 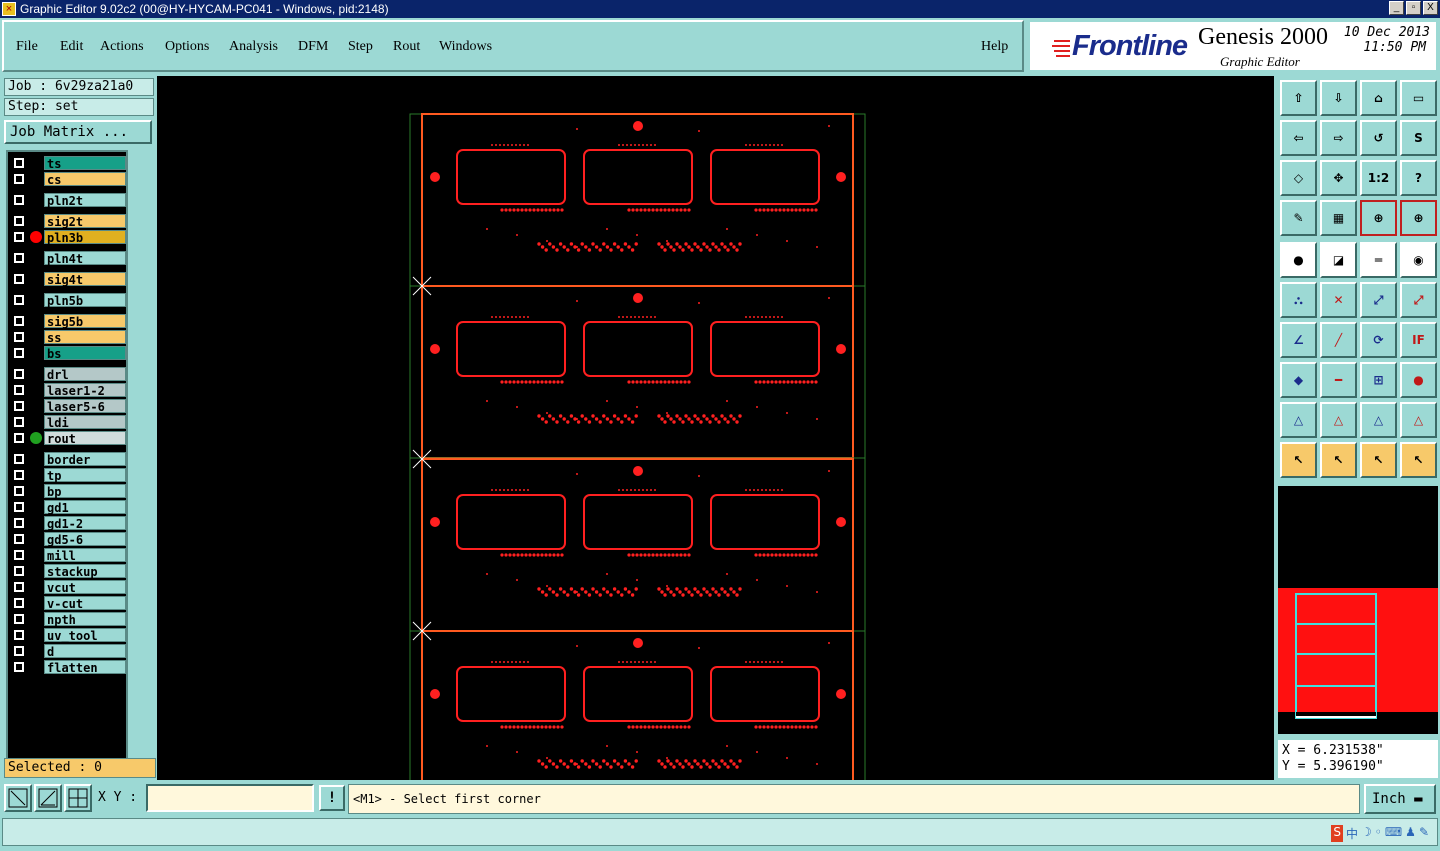 What do you see at coordinates (85, 279) in the screenshot?
I see `layer-name: sig4t` at bounding box center [85, 279].